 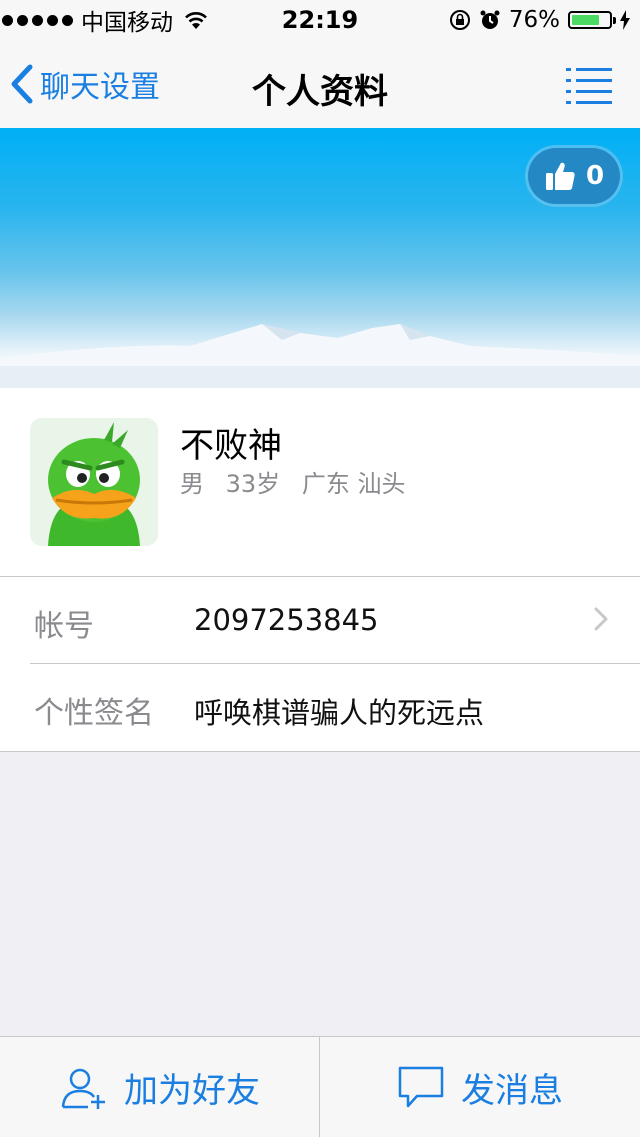 I want to click on avatar, so click(x=94, y=482).